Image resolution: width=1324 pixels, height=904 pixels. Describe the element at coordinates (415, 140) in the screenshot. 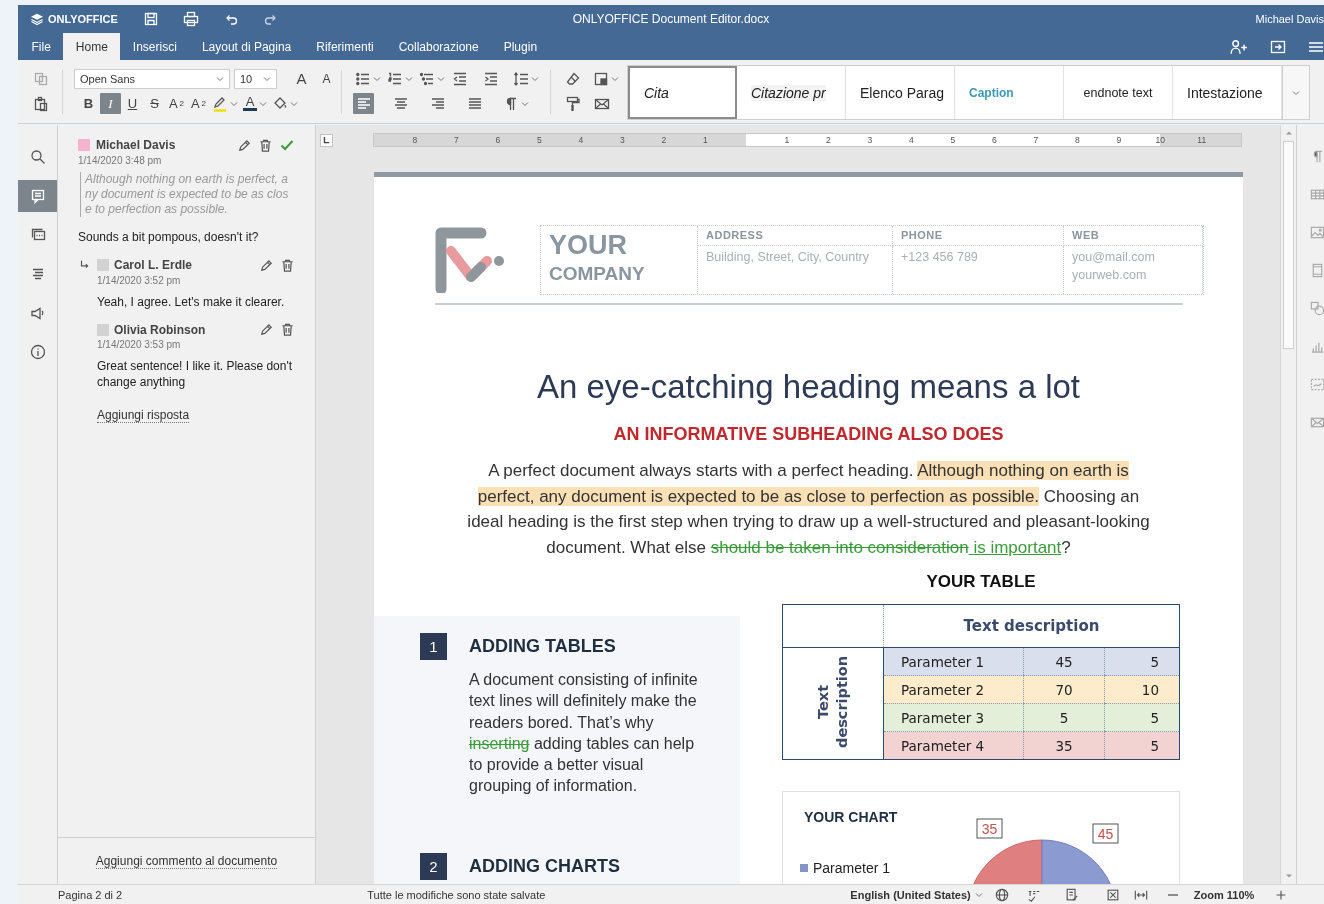

I see `ruler-number: 8` at that location.